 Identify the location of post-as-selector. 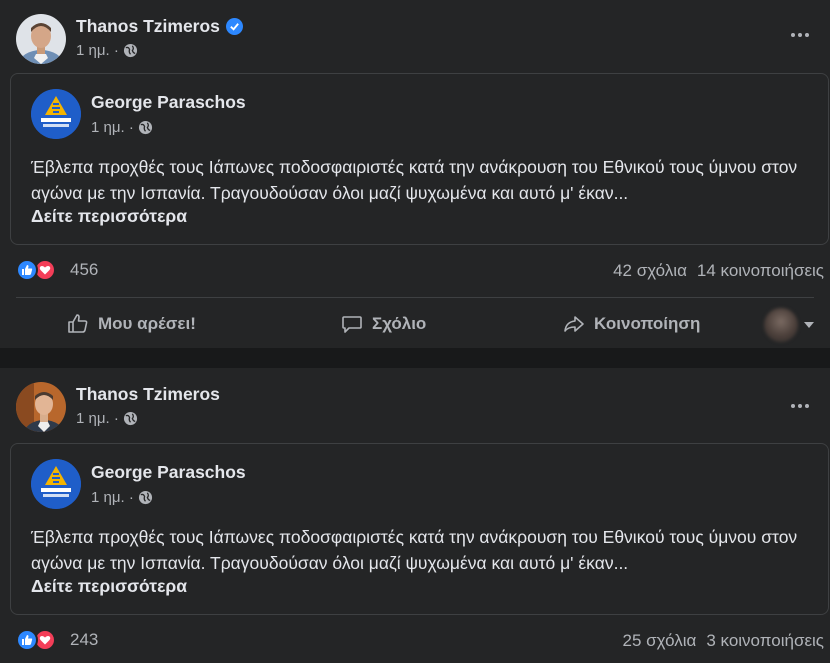
(789, 325).